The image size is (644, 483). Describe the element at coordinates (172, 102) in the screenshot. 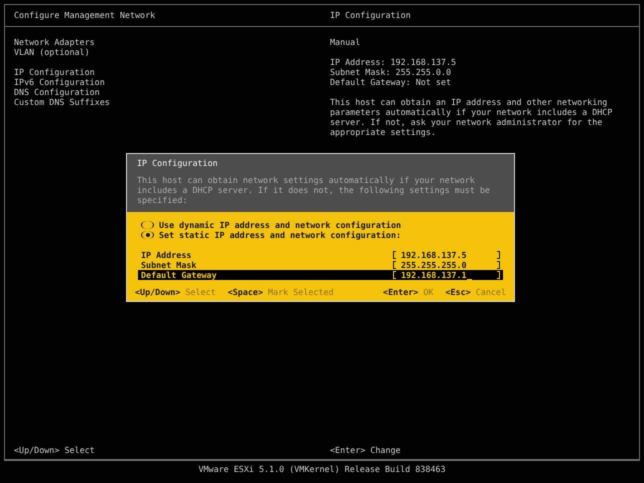

I see `menu-item: Custom DNS Suffixes` at that location.